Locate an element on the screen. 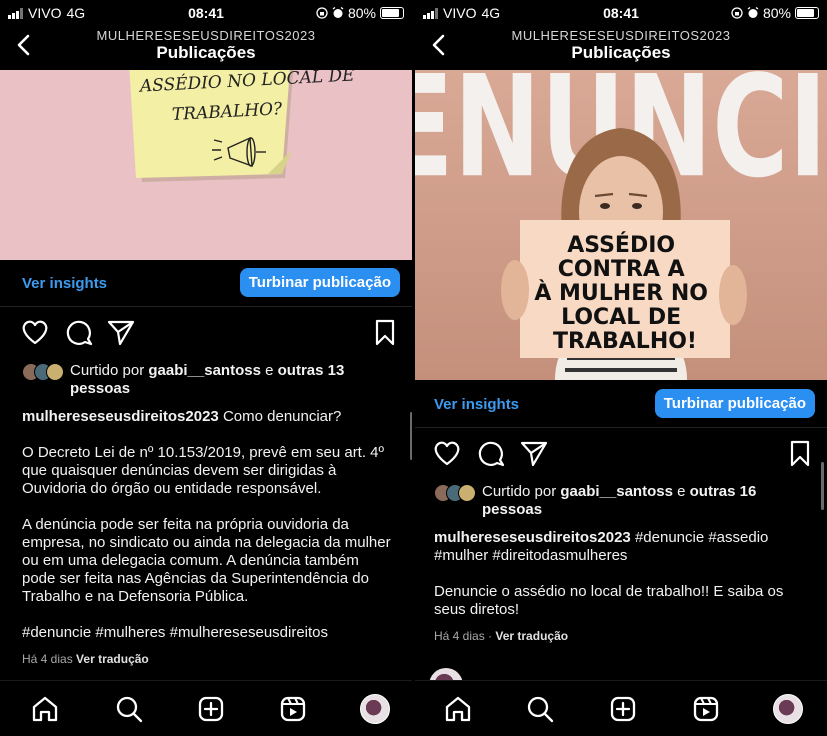 The image size is (827, 736). sticky-note-illustration: ASSÉDIO NO LOCAL DE TRABALHO? is located at coordinates (242, 126).